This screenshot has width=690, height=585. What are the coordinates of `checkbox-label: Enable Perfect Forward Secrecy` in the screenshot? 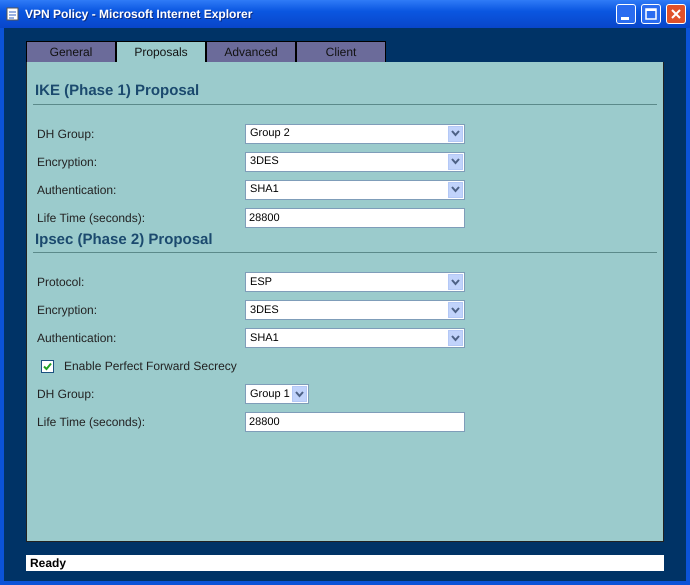 It's located at (150, 366).